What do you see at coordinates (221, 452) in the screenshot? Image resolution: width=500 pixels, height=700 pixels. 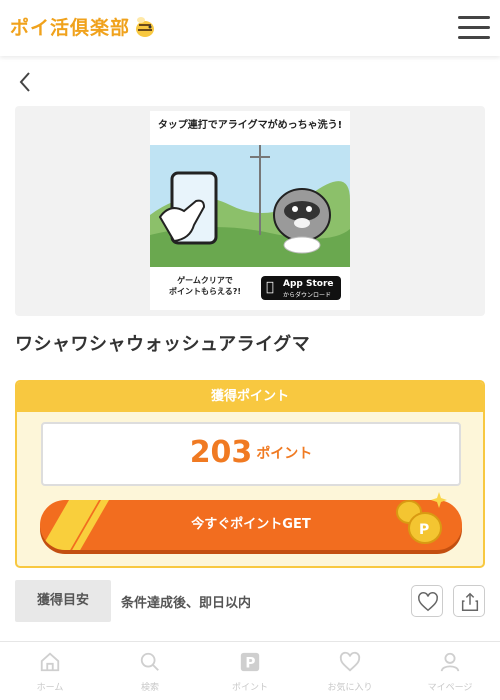 I see `points-value: 203` at bounding box center [221, 452].